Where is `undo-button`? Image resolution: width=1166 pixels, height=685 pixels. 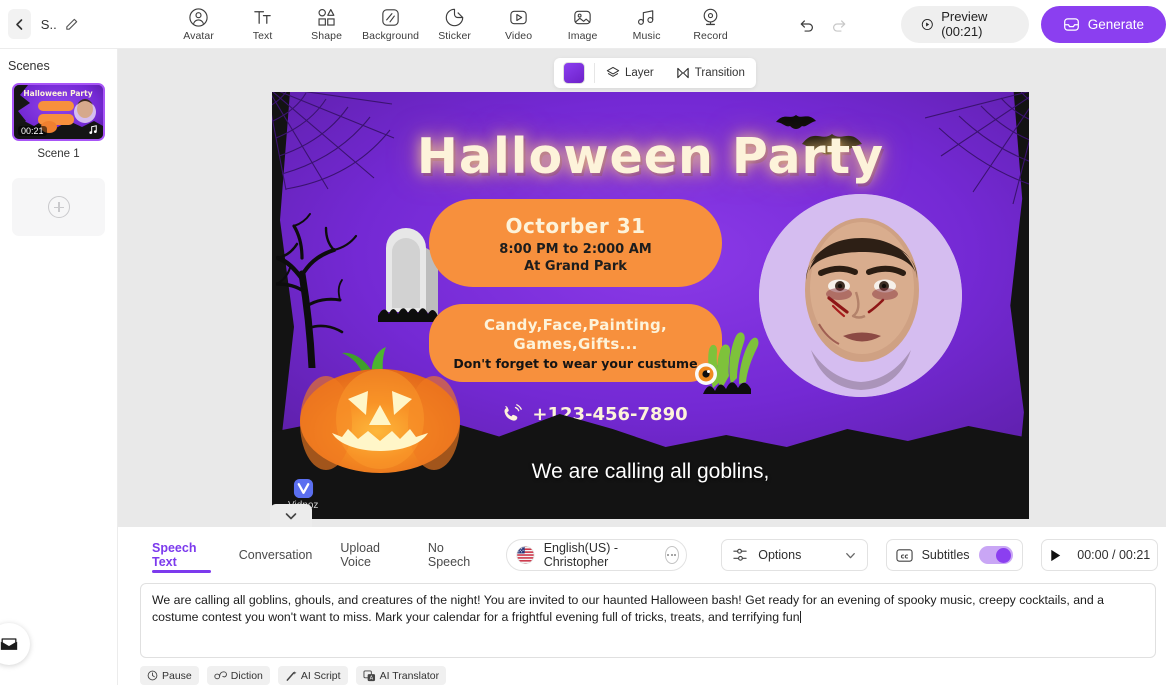 undo-button is located at coordinates (806, 24).